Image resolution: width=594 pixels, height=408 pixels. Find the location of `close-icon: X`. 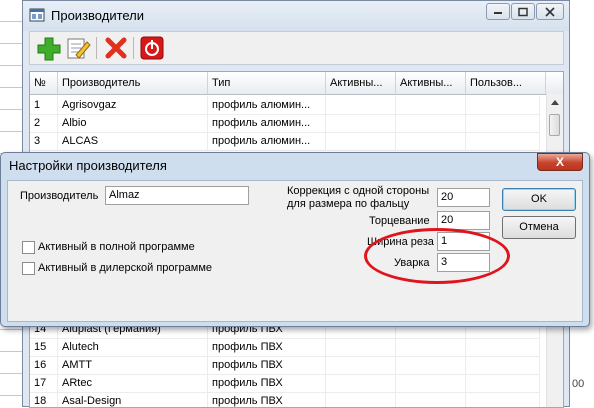

close-icon: X is located at coordinates (559, 162).